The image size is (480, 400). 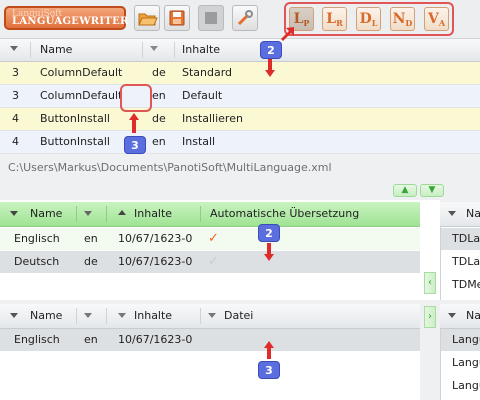 I want to click on right-bottom-header: Na, so click(x=473, y=316).